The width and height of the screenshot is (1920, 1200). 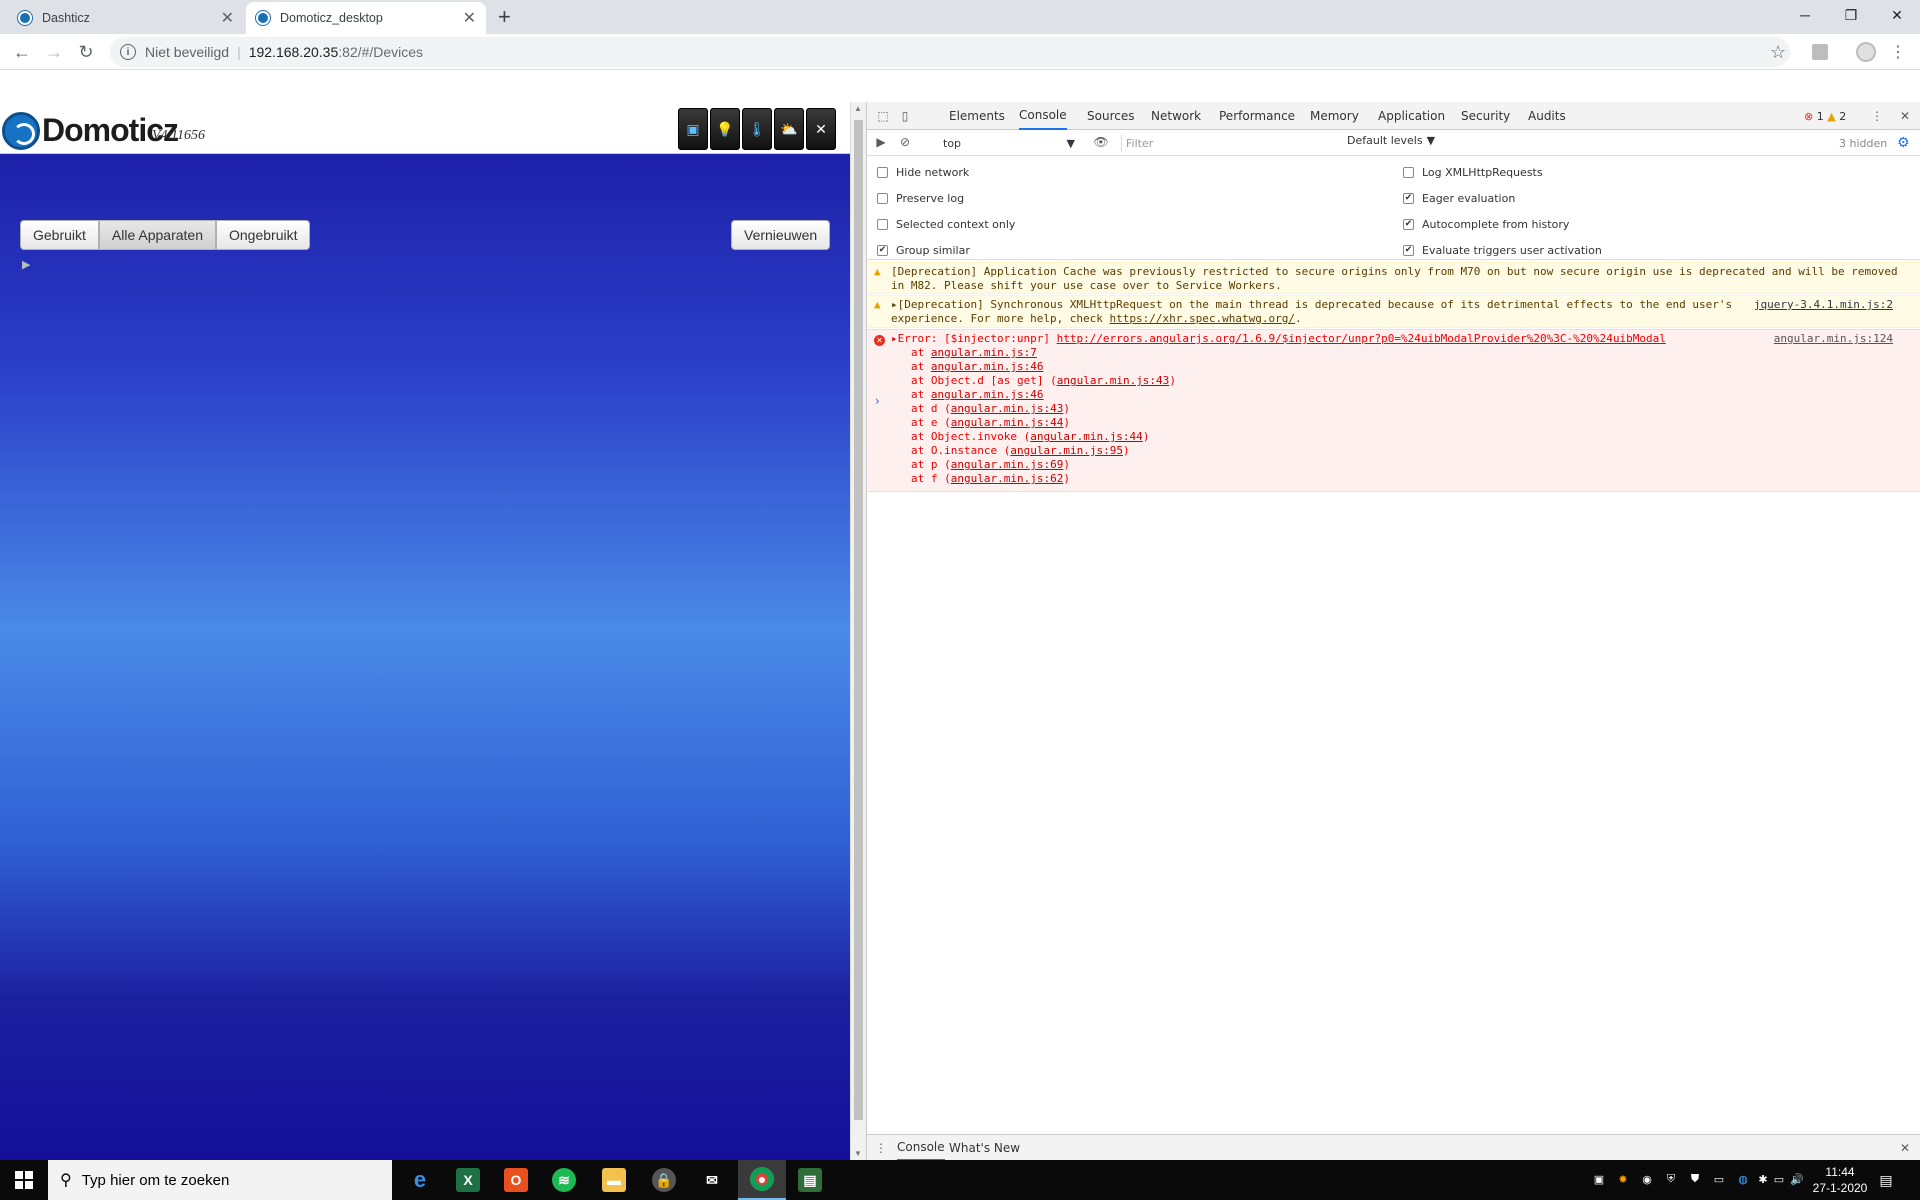 What do you see at coordinates (614, 1180) in the screenshot?
I see `file-explorer-app-icon: ▬` at bounding box center [614, 1180].